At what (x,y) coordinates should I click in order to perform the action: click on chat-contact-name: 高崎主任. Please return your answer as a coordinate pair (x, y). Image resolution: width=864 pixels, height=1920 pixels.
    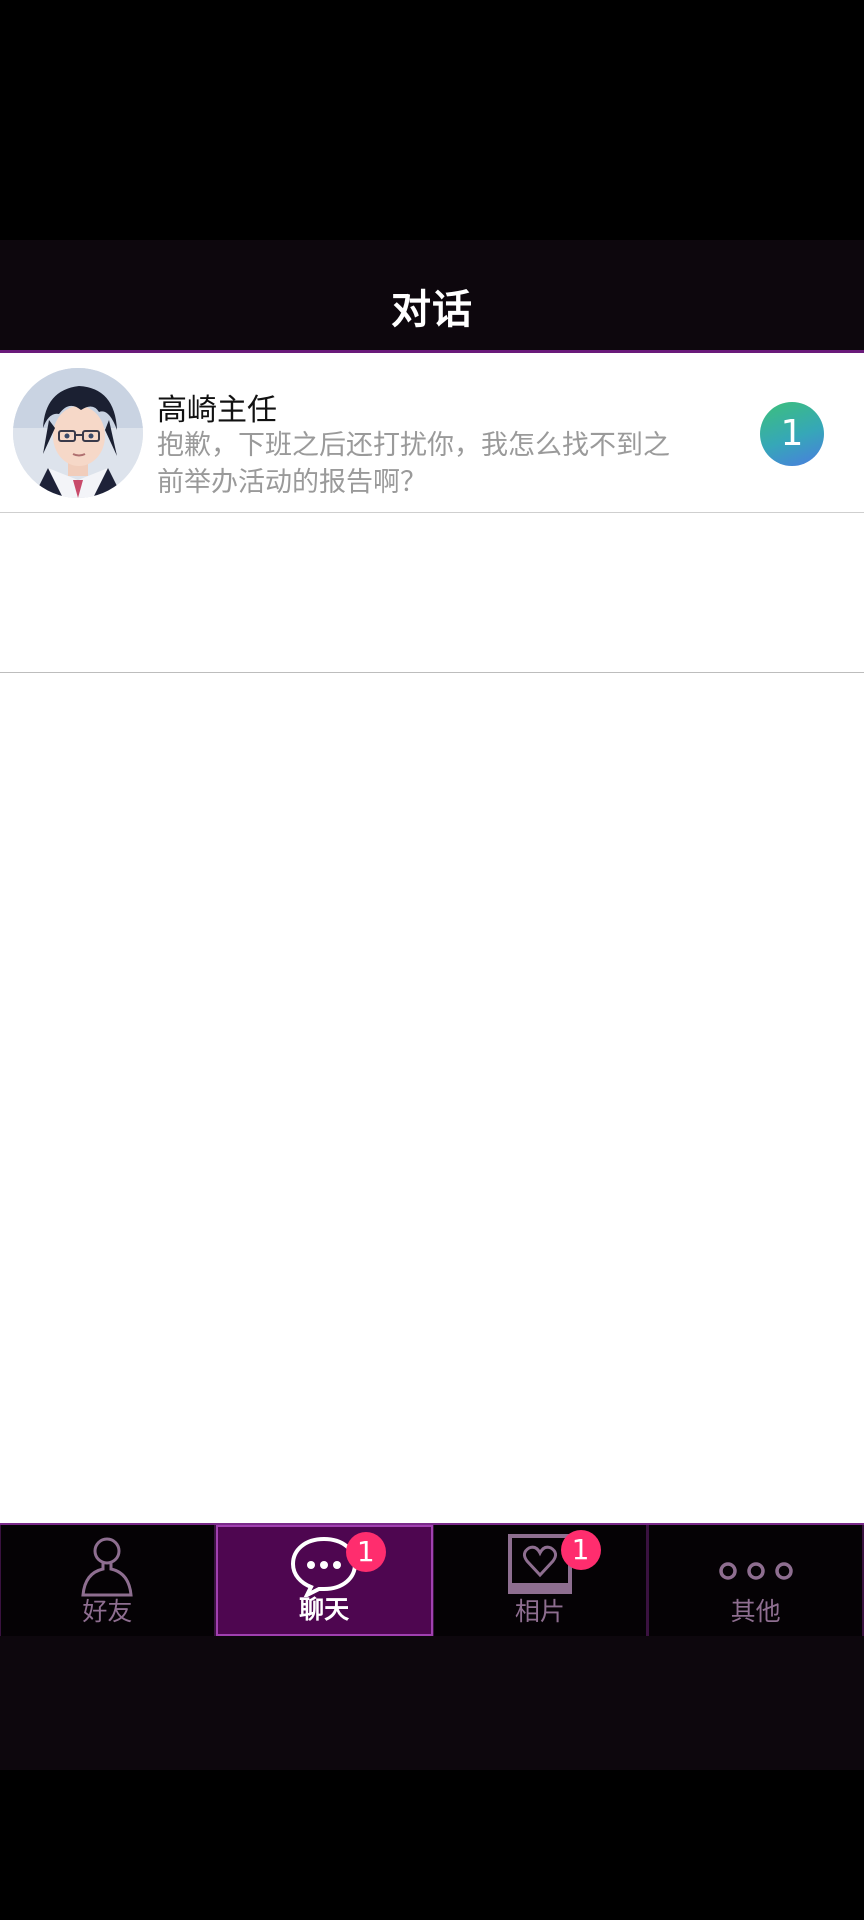
    Looking at the image, I should click on (217, 410).